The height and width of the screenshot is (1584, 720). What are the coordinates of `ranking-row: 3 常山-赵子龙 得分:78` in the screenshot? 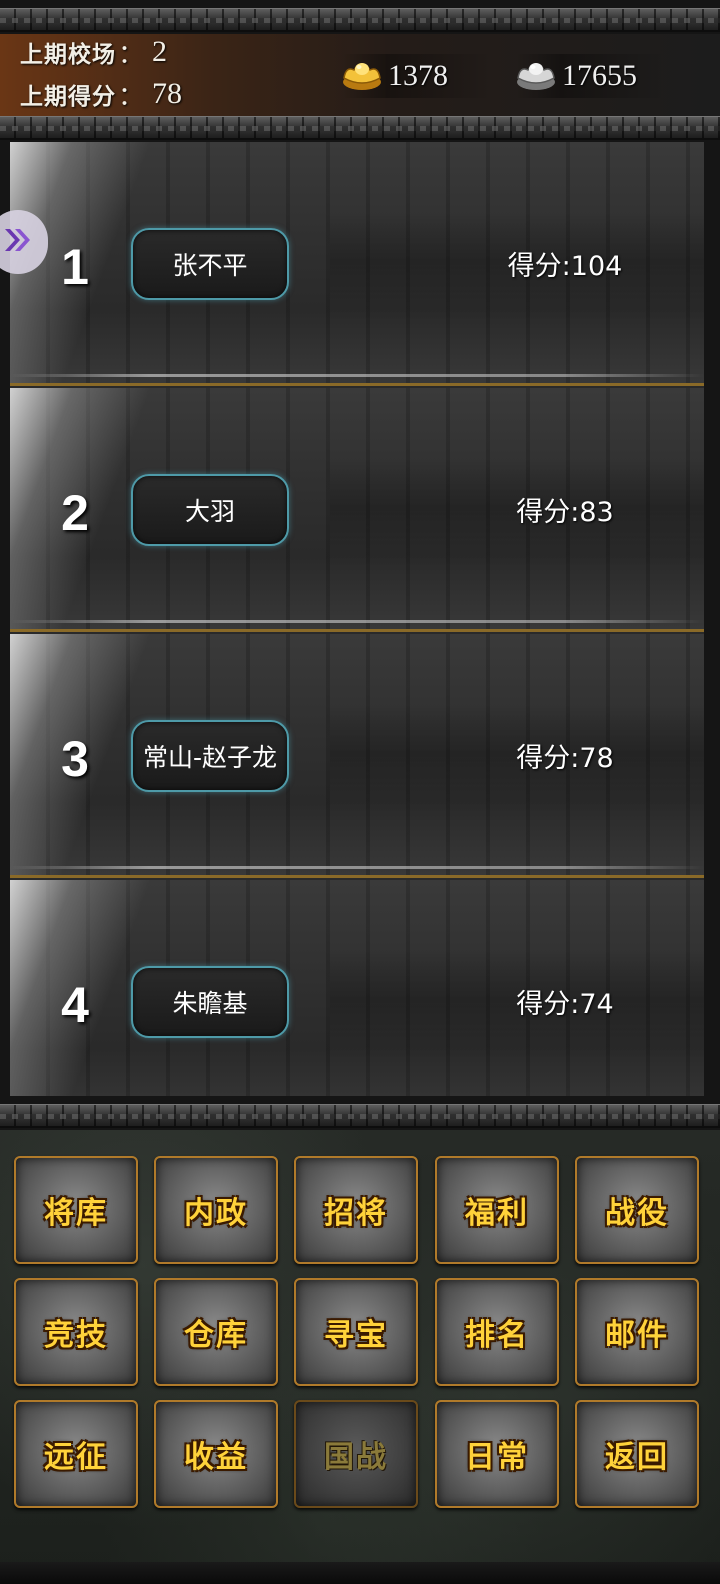 It's located at (357, 756).